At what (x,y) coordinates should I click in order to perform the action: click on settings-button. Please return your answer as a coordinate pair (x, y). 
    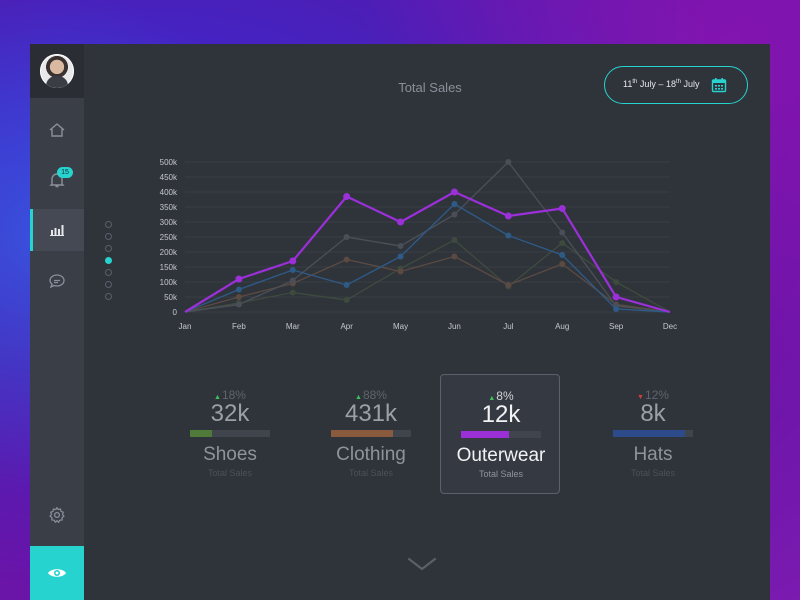
    Looking at the image, I should click on (57, 515).